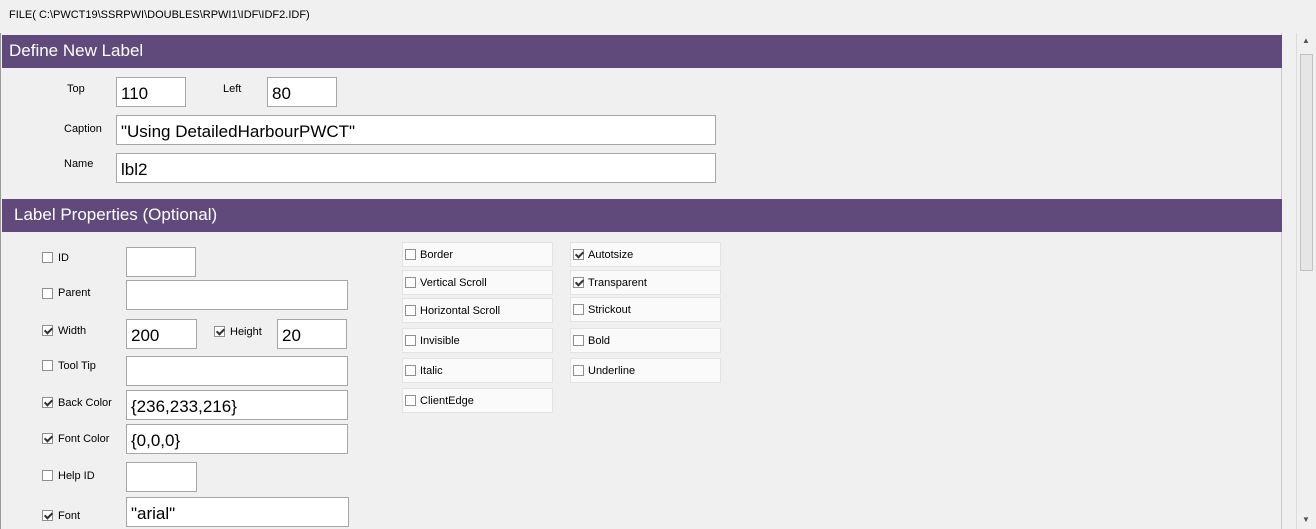  Describe the element at coordinates (609, 310) in the screenshot. I see `strikeout-label: Strickout` at that location.